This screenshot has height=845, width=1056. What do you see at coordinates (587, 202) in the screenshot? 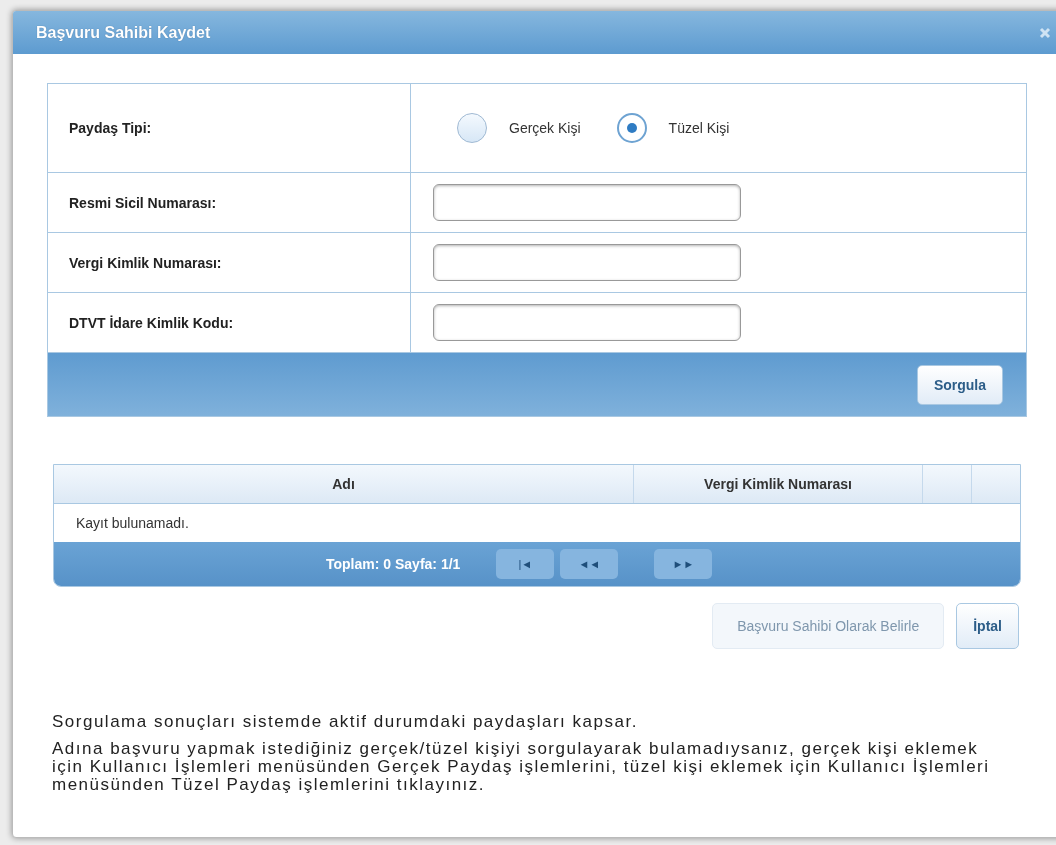
I see `registry-number-field` at bounding box center [587, 202].